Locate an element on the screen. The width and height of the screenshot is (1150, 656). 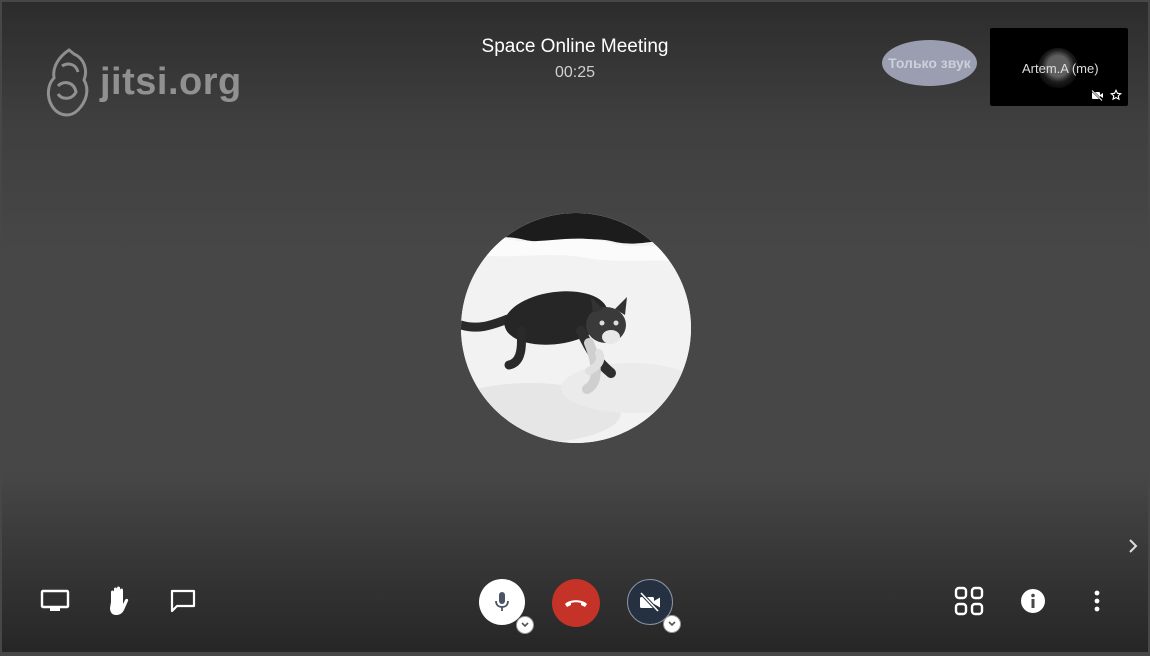
screen-share-button is located at coordinates (55, 601).